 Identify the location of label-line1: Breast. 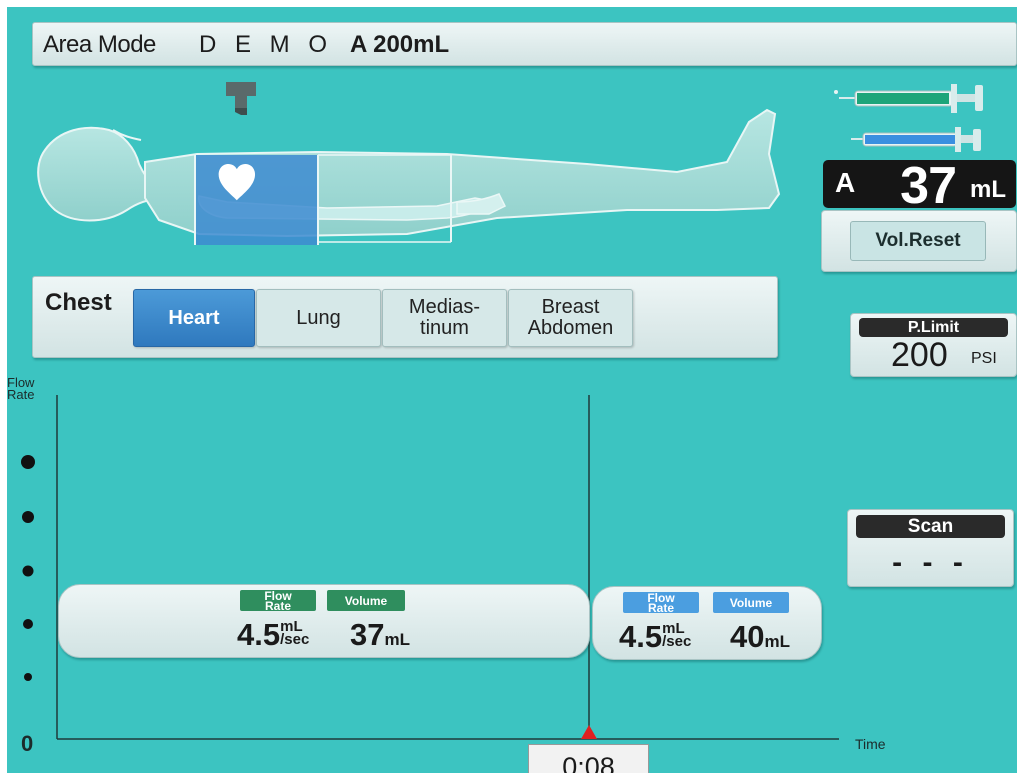
(570, 307).